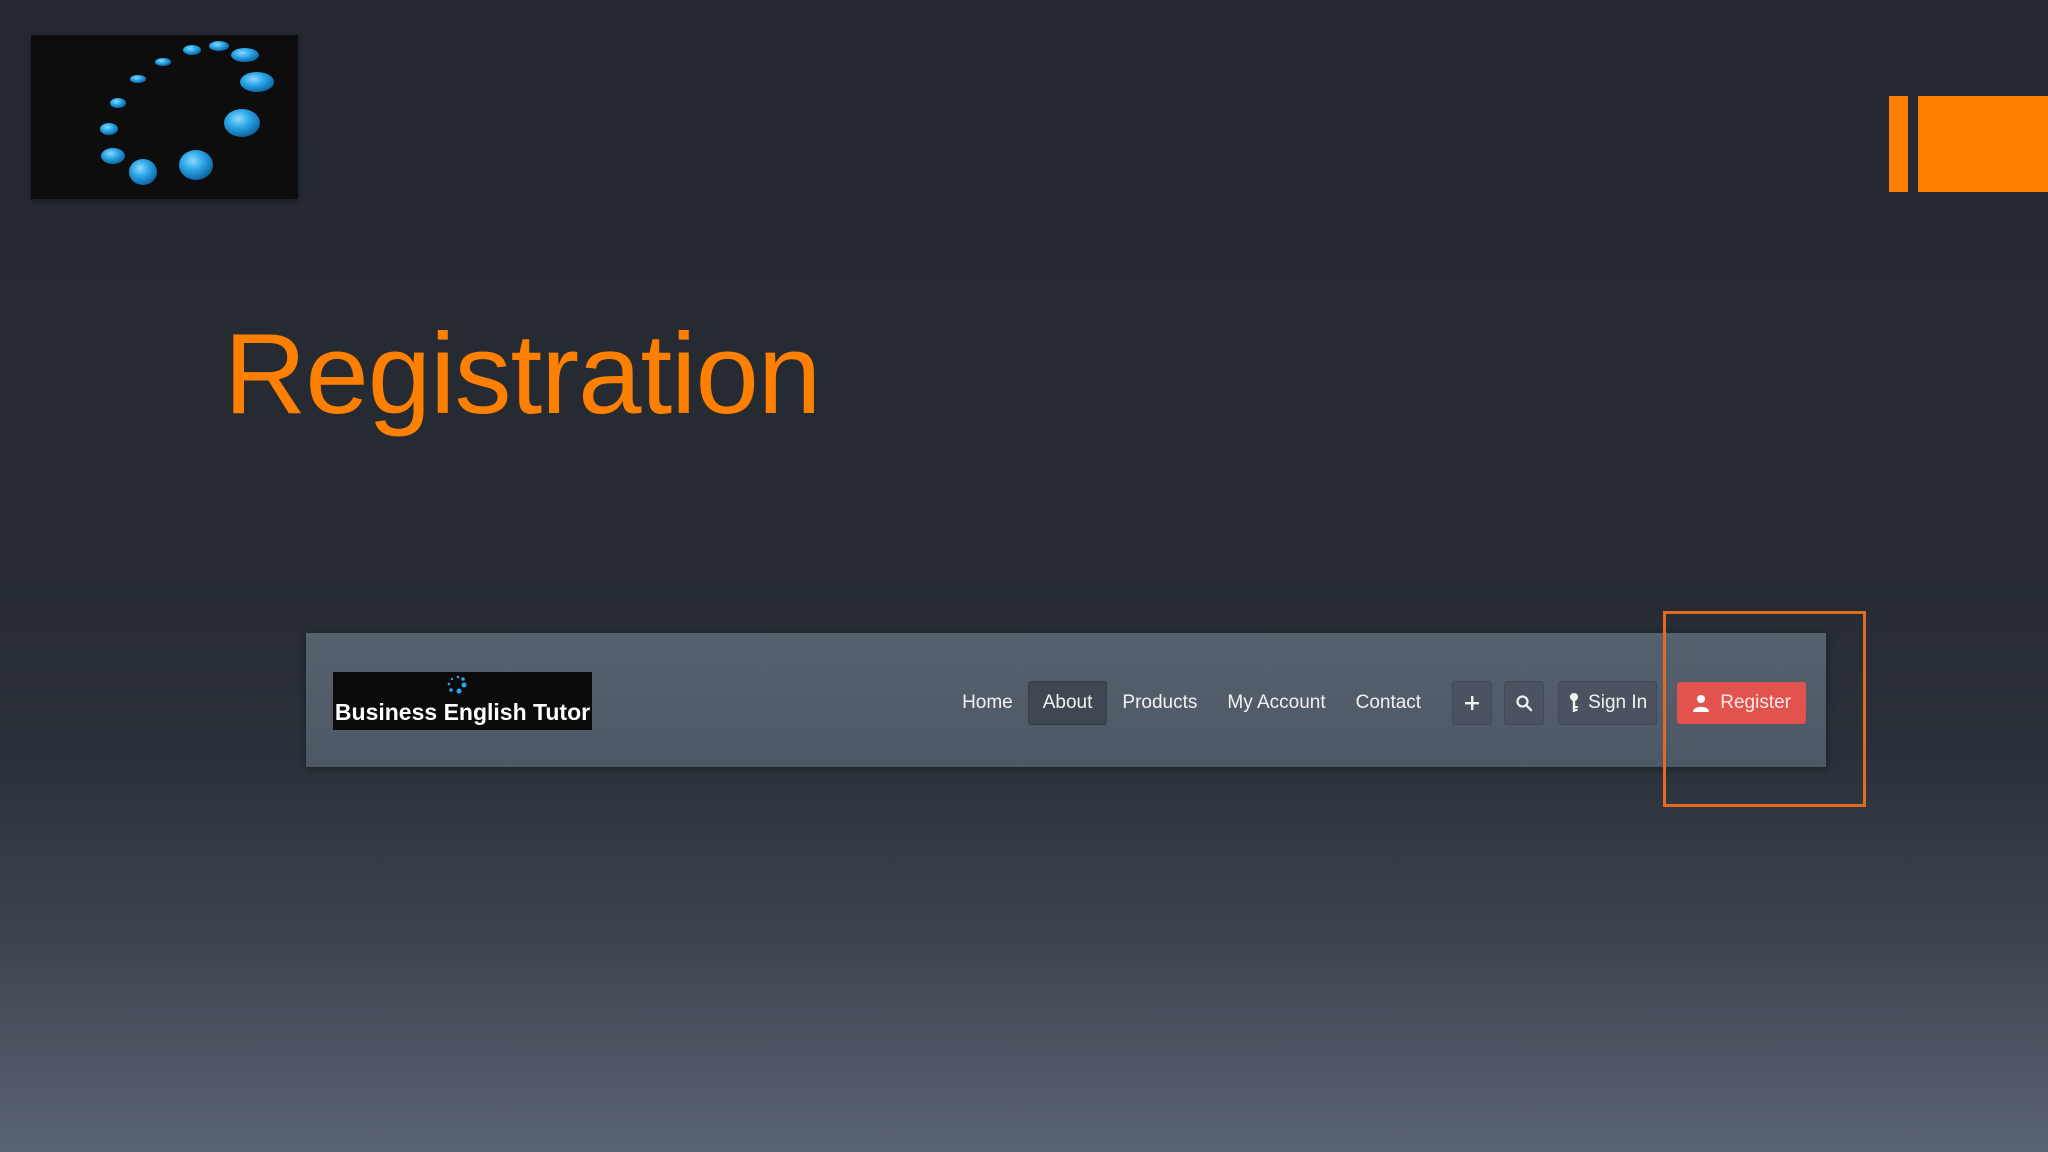  What do you see at coordinates (1898, 144) in the screenshot?
I see `accent-bar-thin` at bounding box center [1898, 144].